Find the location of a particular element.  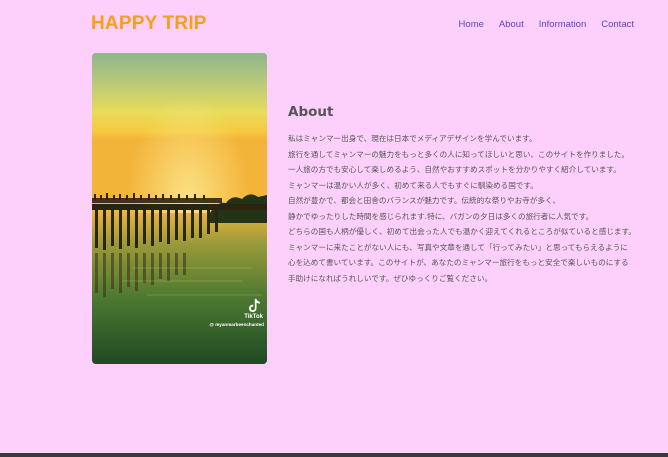

tiktok-handle-text: @ myanmarbeenchanted is located at coordinates (236, 324).